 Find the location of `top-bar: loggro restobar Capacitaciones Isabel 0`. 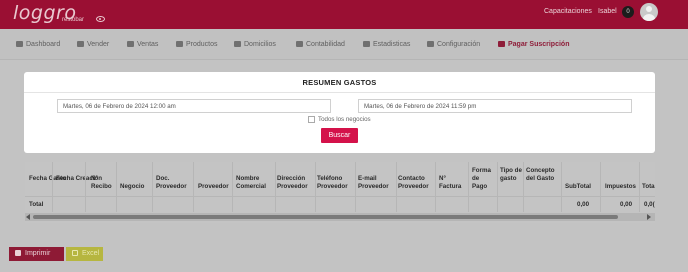

top-bar: loggro restobar Capacitaciones Isabel 0 is located at coordinates (344, 14).